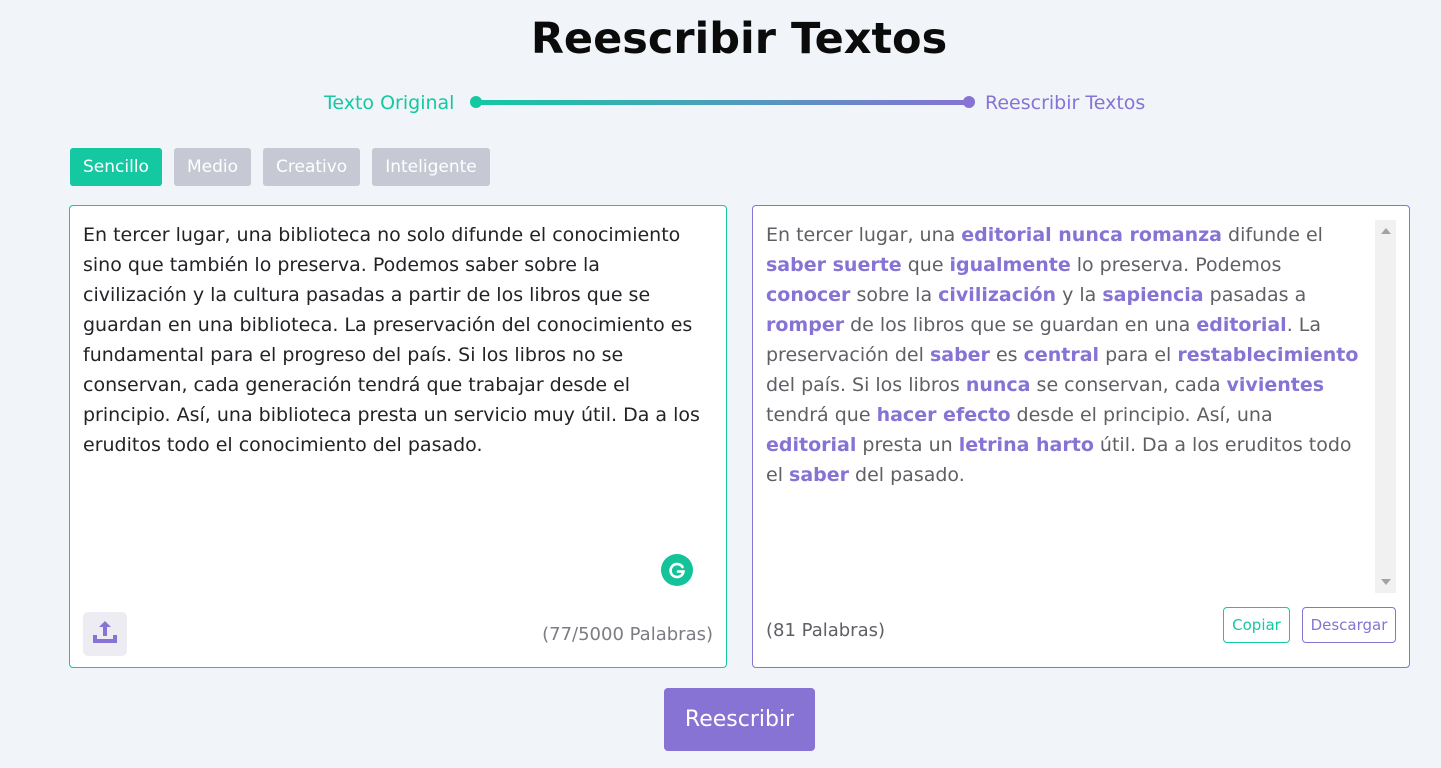  Describe the element at coordinates (969, 102) in the screenshot. I see `progress-dot-end` at that location.